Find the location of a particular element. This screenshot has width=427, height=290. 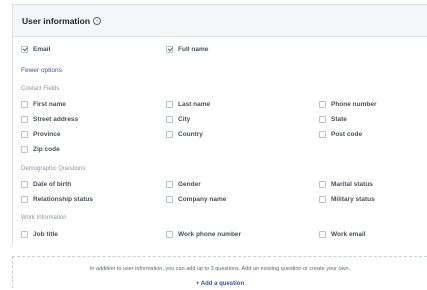

email-checkbox: Email is located at coordinates (35, 49).